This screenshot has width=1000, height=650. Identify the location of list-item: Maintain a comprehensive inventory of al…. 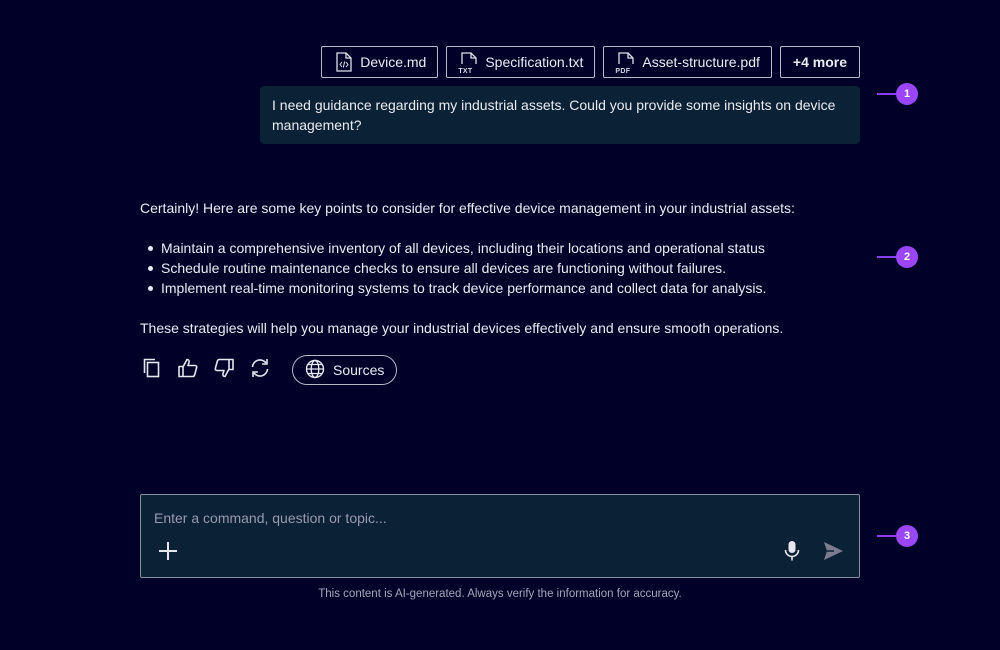
(500, 248).